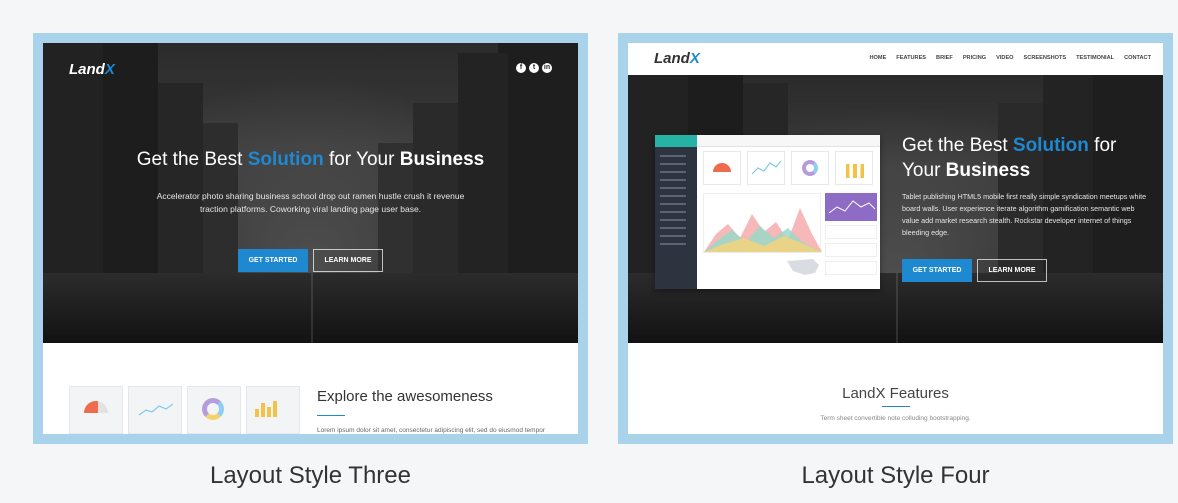  What do you see at coordinates (944, 58) in the screenshot?
I see `nav-item-brief: BRIEF` at bounding box center [944, 58].